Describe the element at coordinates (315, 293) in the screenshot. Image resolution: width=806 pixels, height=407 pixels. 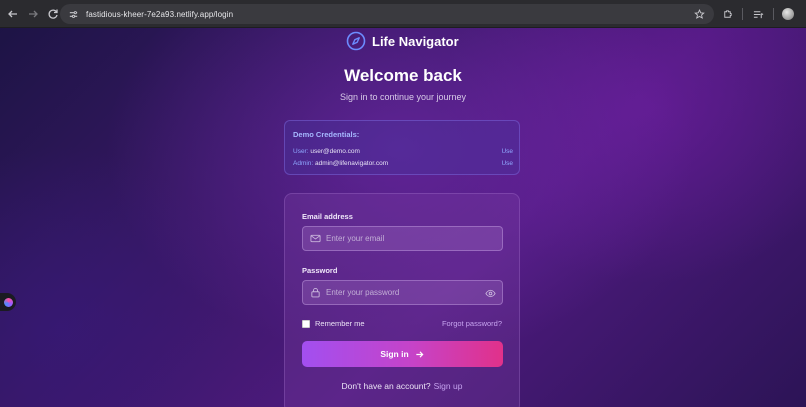
I see `lock-icon` at that location.